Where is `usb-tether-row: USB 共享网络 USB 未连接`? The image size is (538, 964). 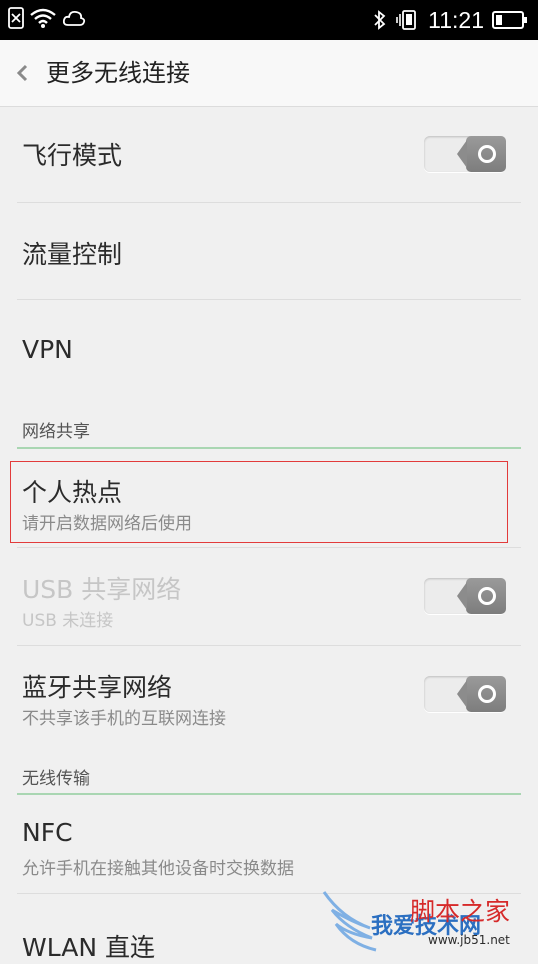
usb-tether-row: USB 共享网络 USB 未连接 is located at coordinates (269, 596).